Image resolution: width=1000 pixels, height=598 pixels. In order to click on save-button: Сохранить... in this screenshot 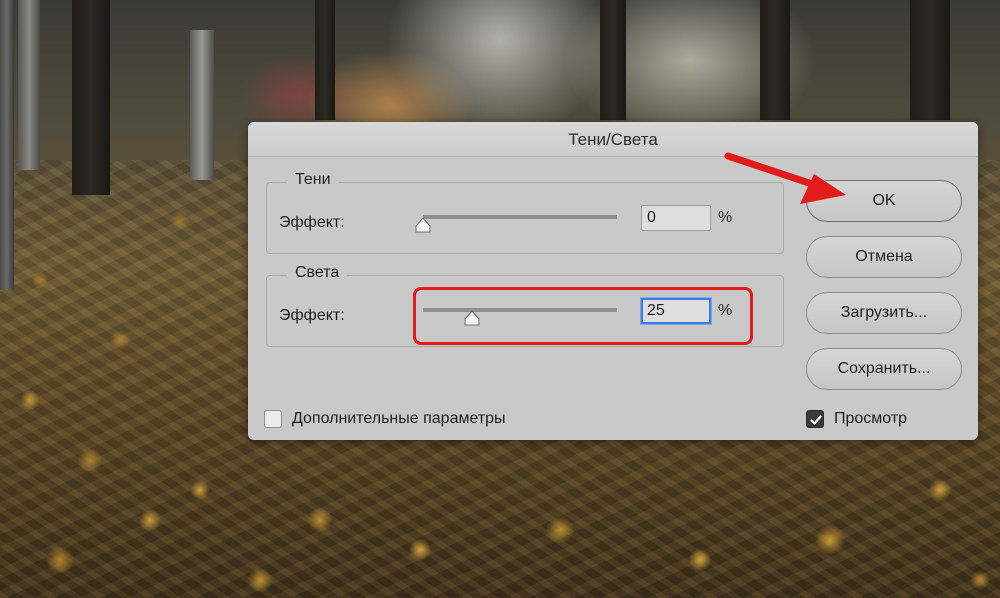, I will do `click(884, 369)`.